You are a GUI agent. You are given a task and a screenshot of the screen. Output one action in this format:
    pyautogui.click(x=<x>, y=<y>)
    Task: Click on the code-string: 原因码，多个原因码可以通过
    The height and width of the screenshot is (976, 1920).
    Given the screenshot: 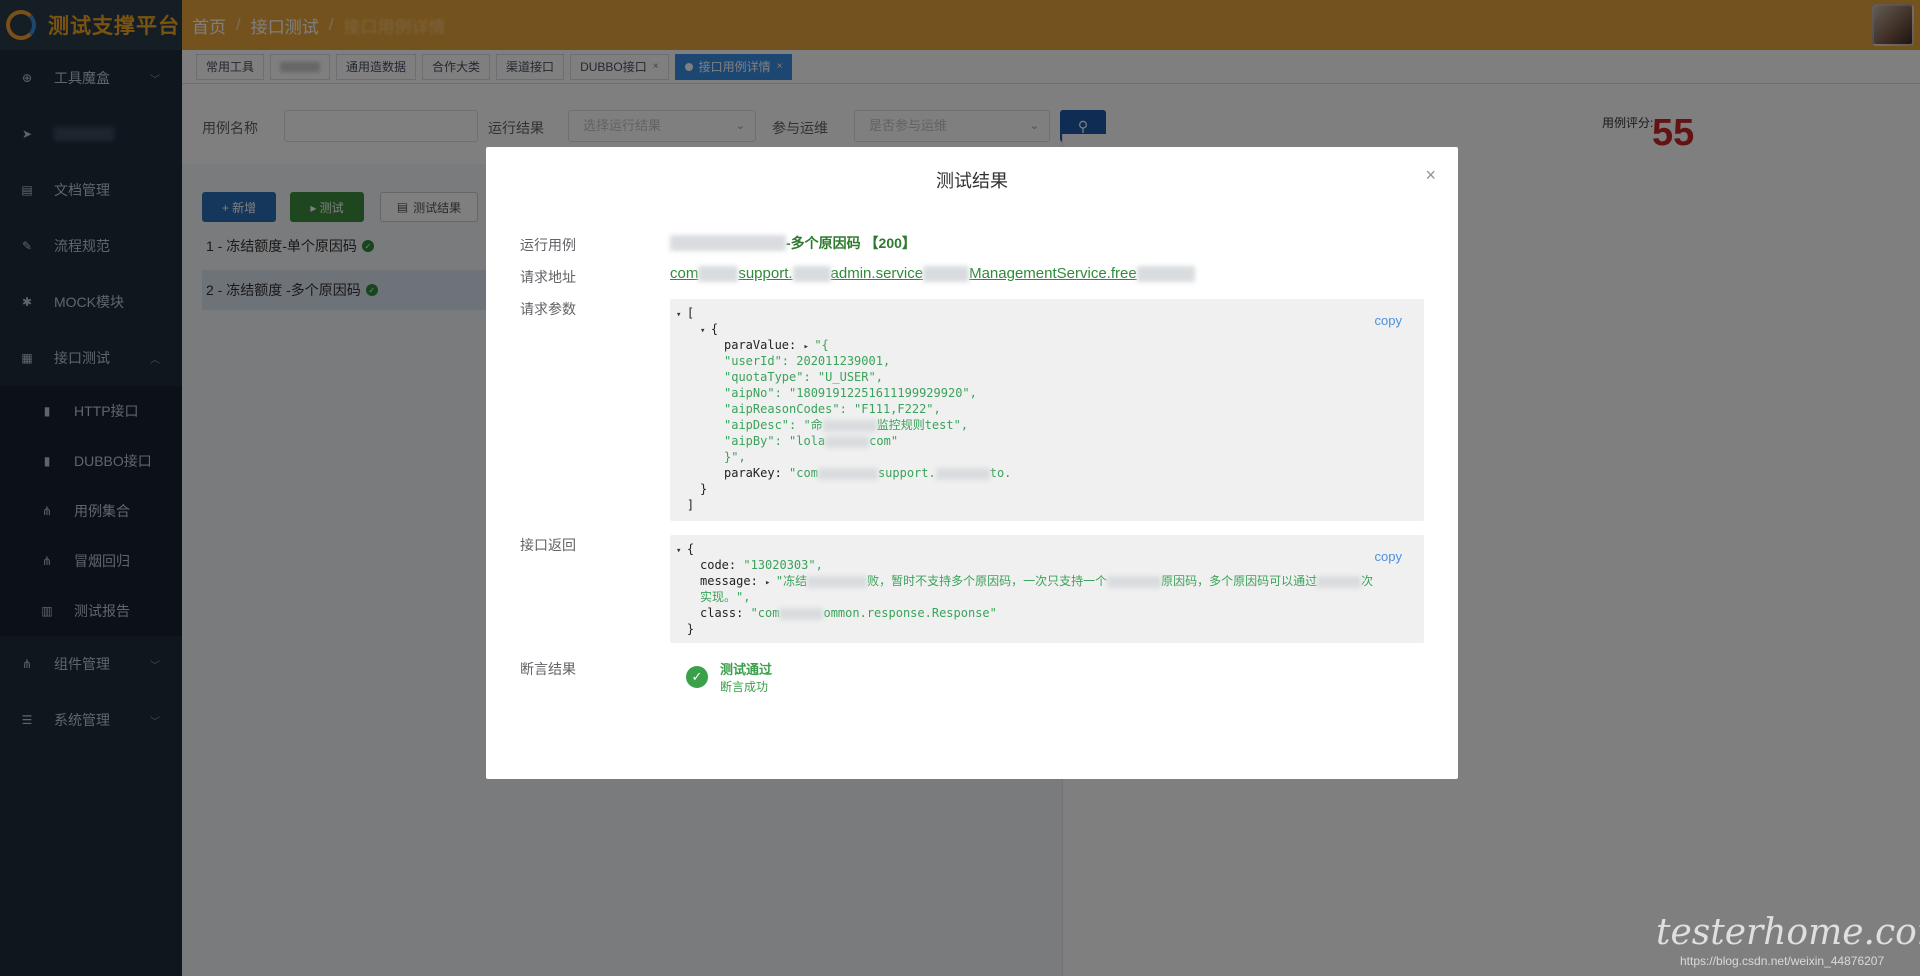 What is the action you would take?
    pyautogui.click(x=1239, y=581)
    